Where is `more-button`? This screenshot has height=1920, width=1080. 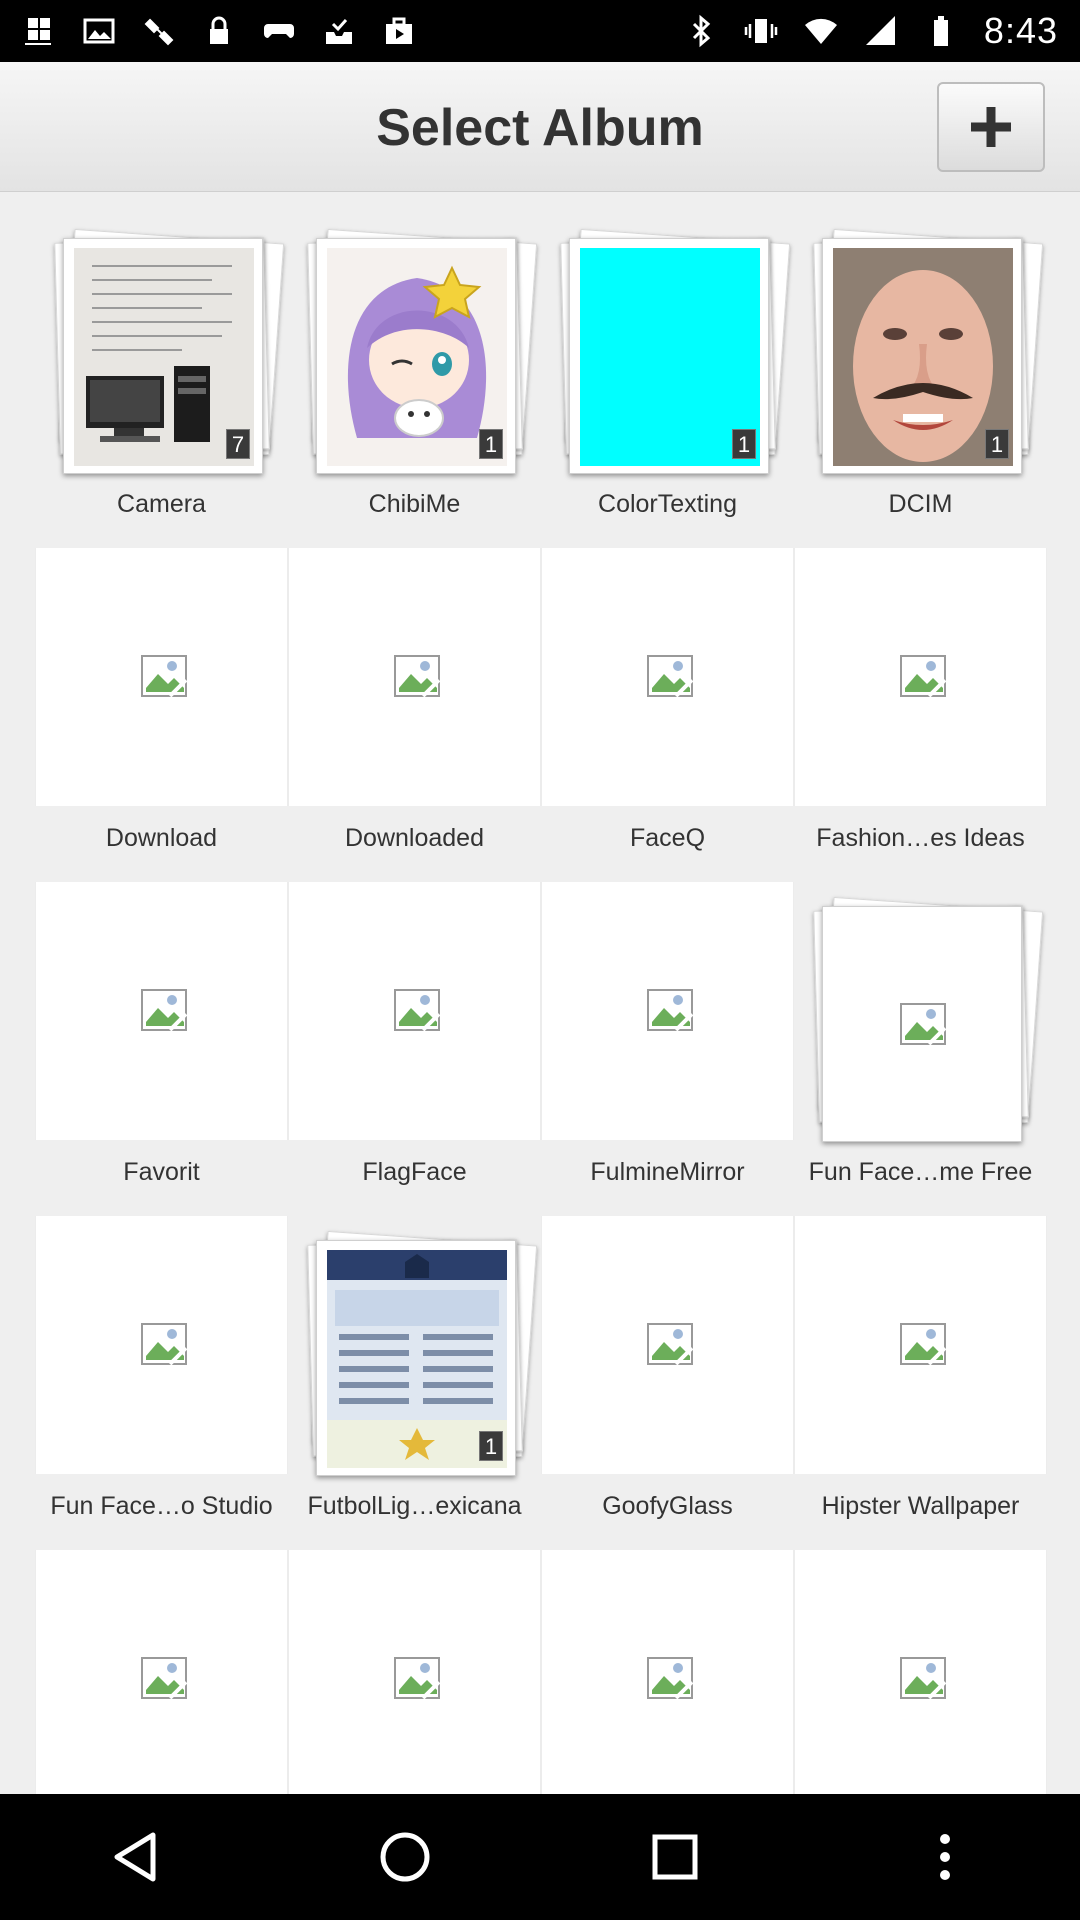
more-button is located at coordinates (945, 1857).